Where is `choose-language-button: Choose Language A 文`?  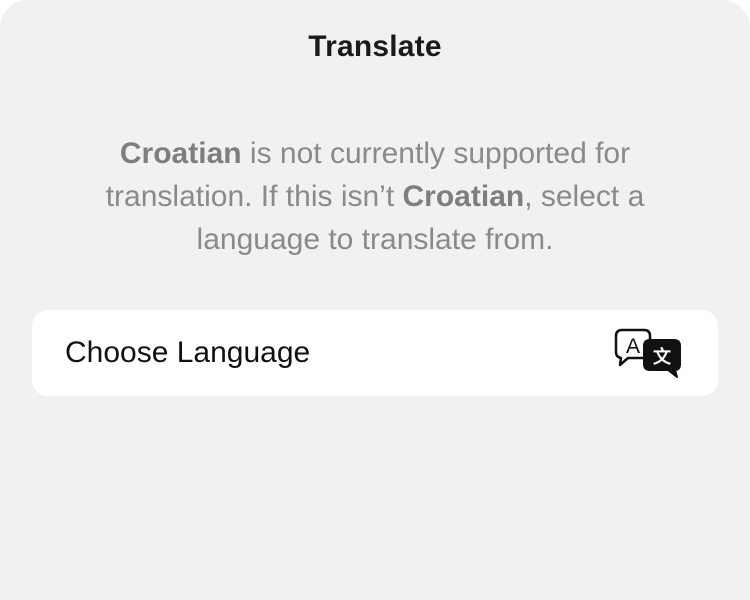
choose-language-button: Choose Language A 文 is located at coordinates (375, 353).